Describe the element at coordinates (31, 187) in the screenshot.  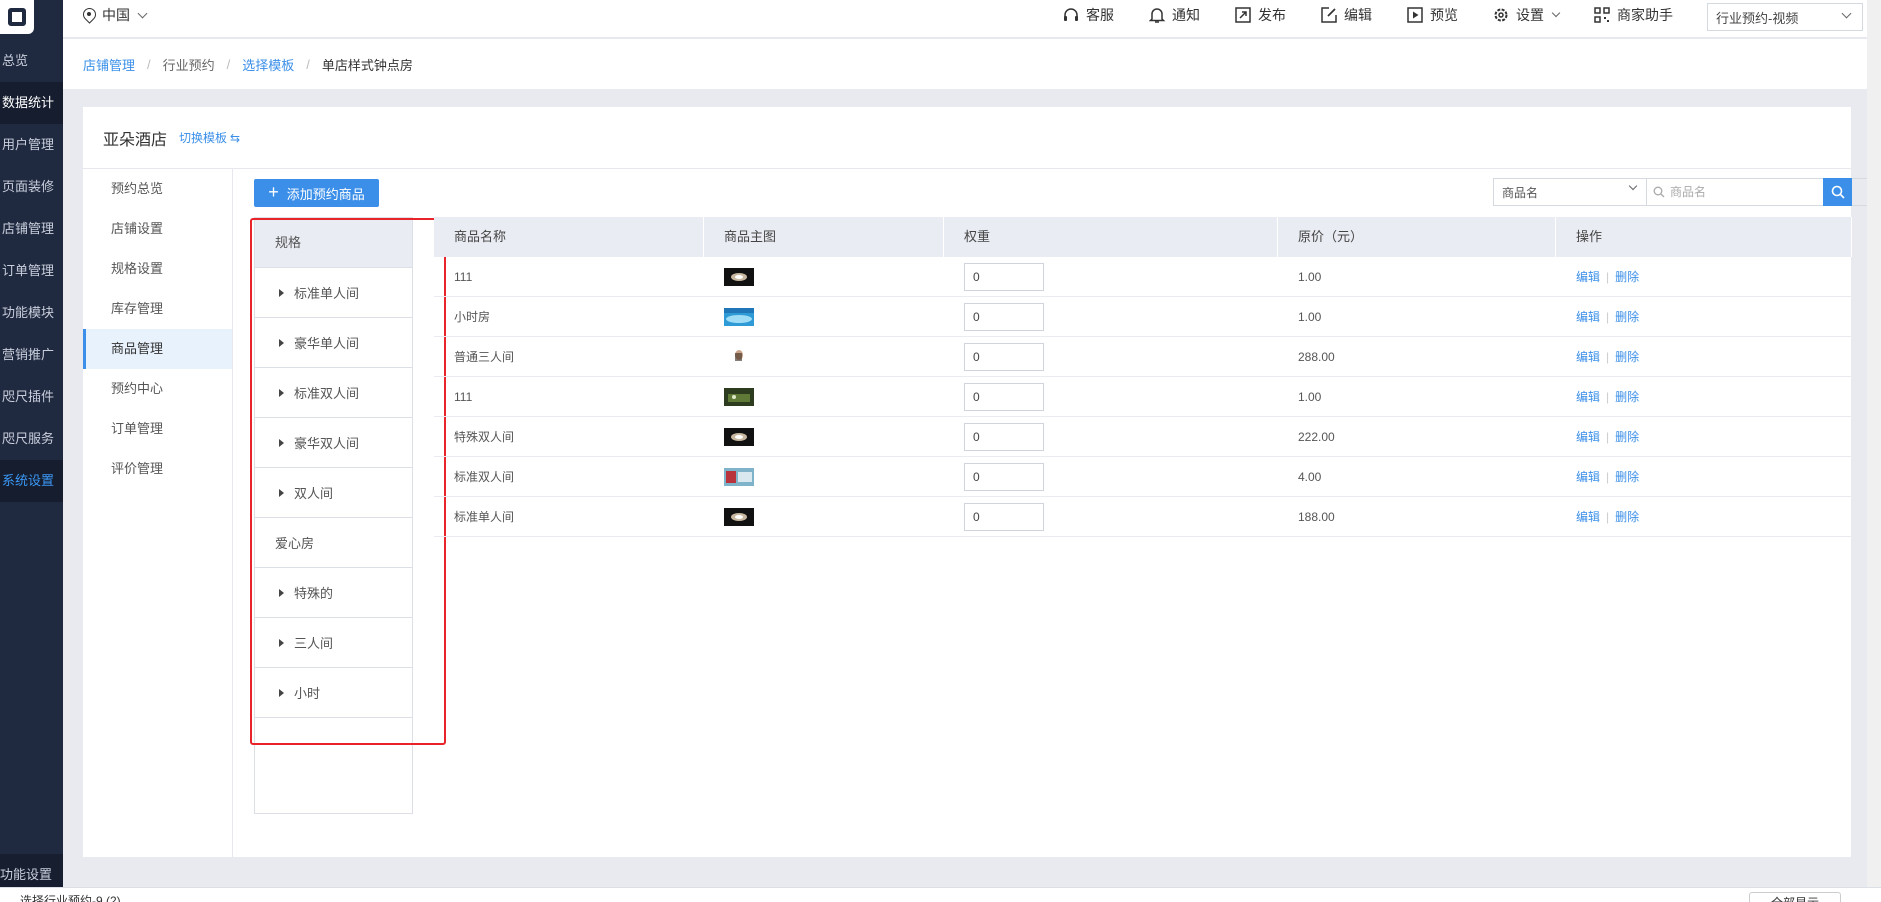
I see `sidebar-item: 页面装修` at that location.